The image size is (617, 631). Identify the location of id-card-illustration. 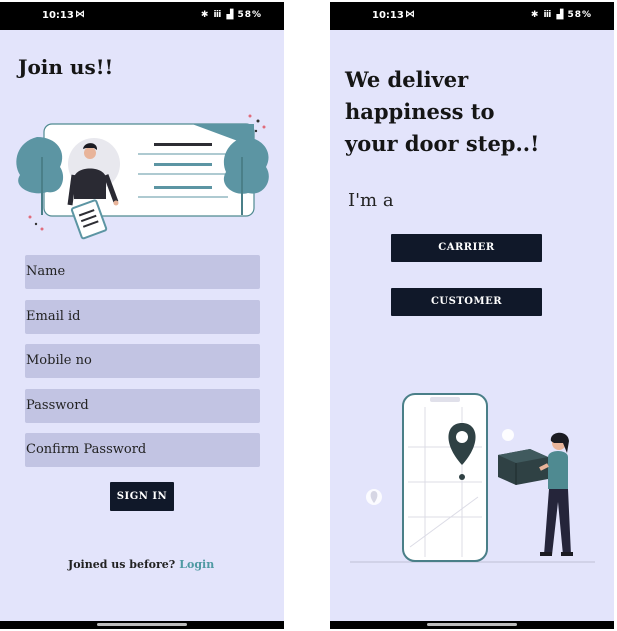
(142, 177).